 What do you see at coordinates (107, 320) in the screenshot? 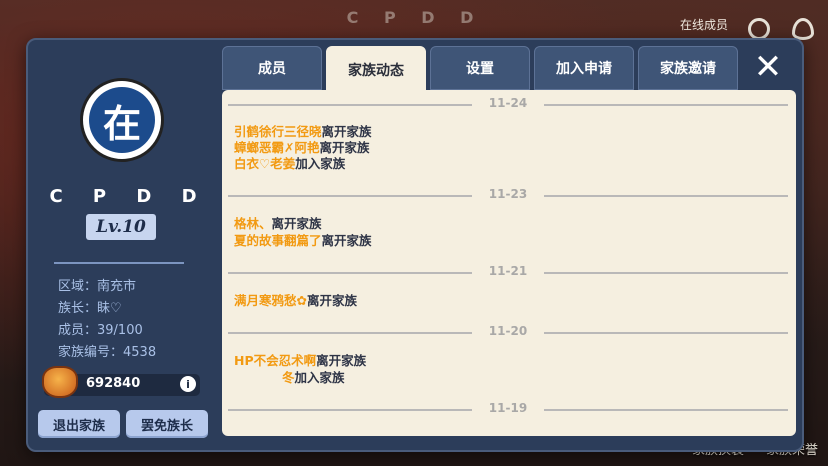
I see `family-info-list: 区域：南充市 族长：眛♡ 成员：39/100 家族编号：4538` at bounding box center [107, 320].